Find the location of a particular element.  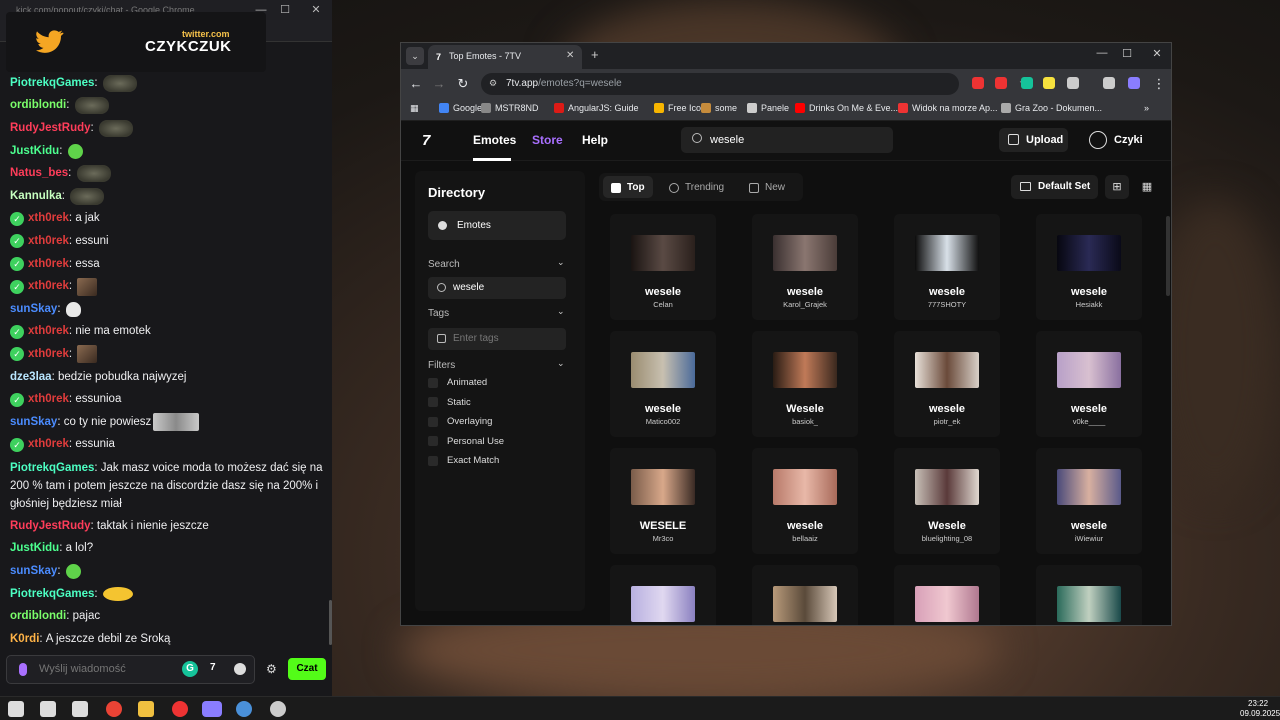

page-scrollbar is located at coordinates (1168, 256).